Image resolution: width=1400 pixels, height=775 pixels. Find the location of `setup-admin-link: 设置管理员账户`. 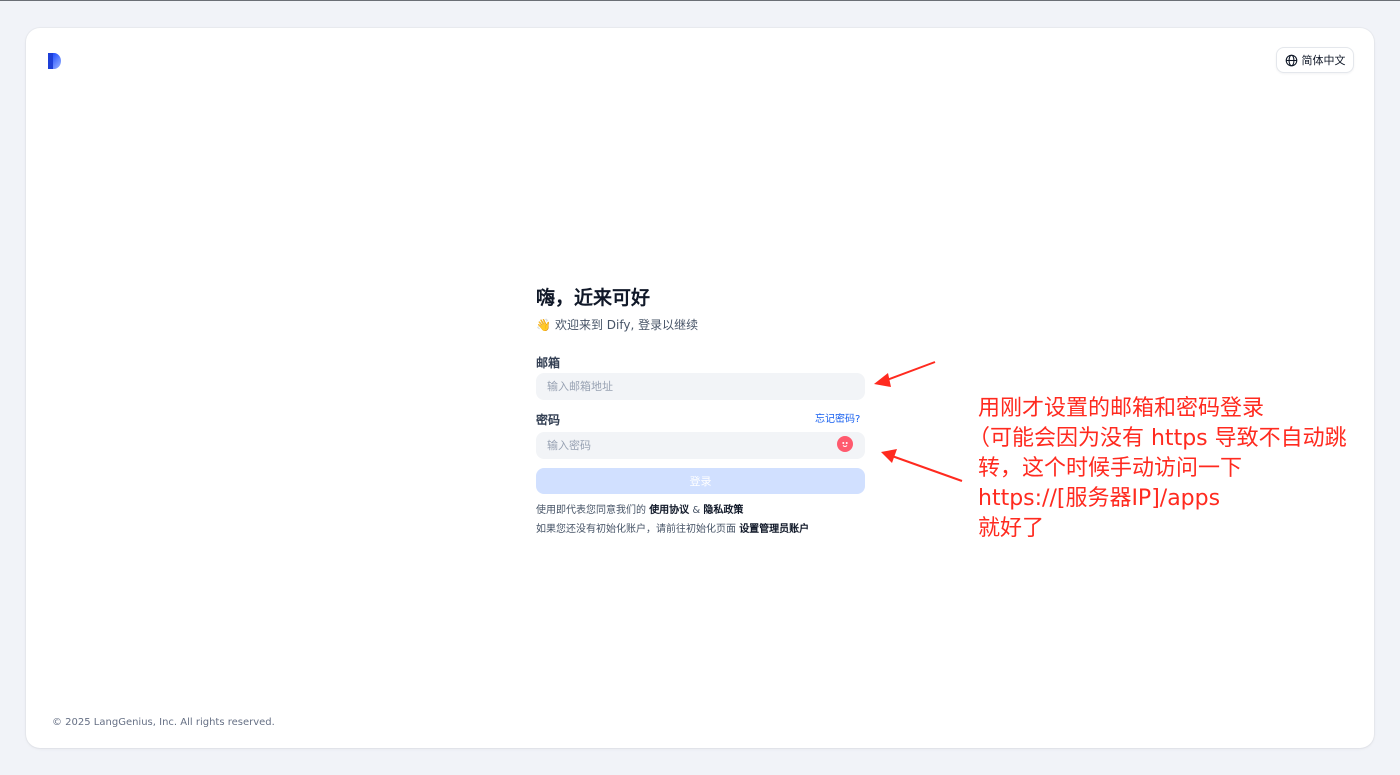

setup-admin-link: 设置管理员账户 is located at coordinates (774, 529).